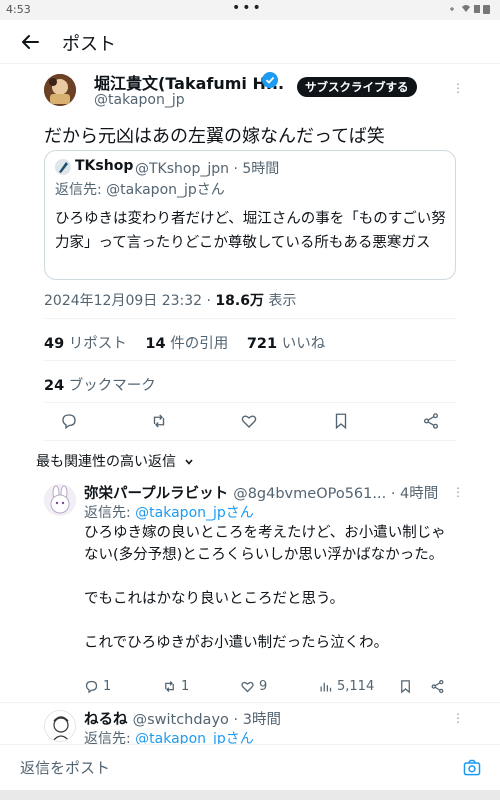 Image resolution: width=500 pixels, height=800 pixels. What do you see at coordinates (207, 169) in the screenshot?
I see `quote-meta: @TKshop_jpn · 5時間` at bounding box center [207, 169].